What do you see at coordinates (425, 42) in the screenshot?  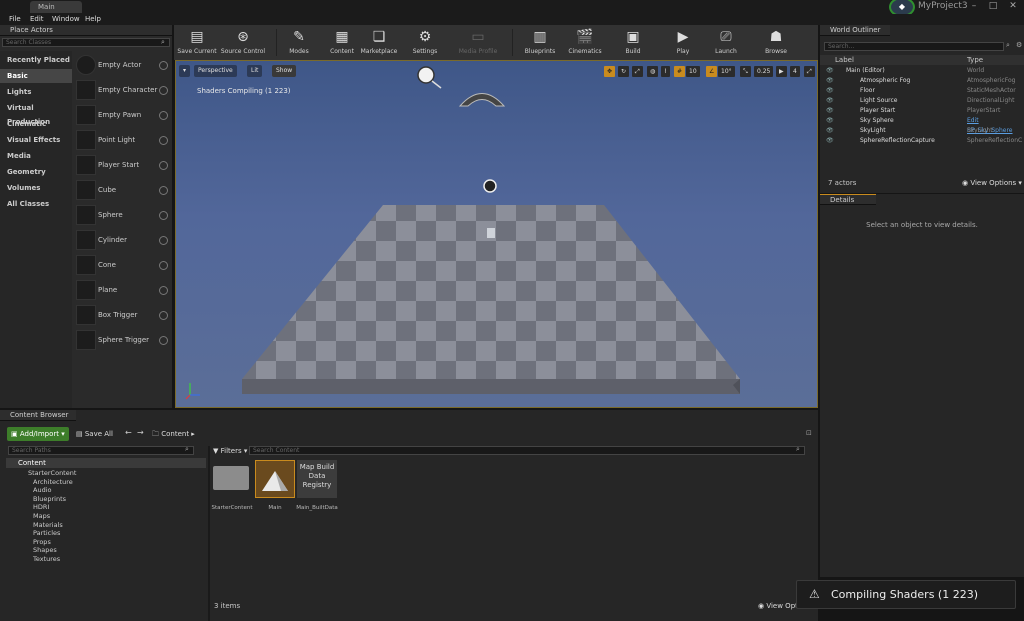 I see `settings-button: ⚙ Settings` at bounding box center [425, 42].